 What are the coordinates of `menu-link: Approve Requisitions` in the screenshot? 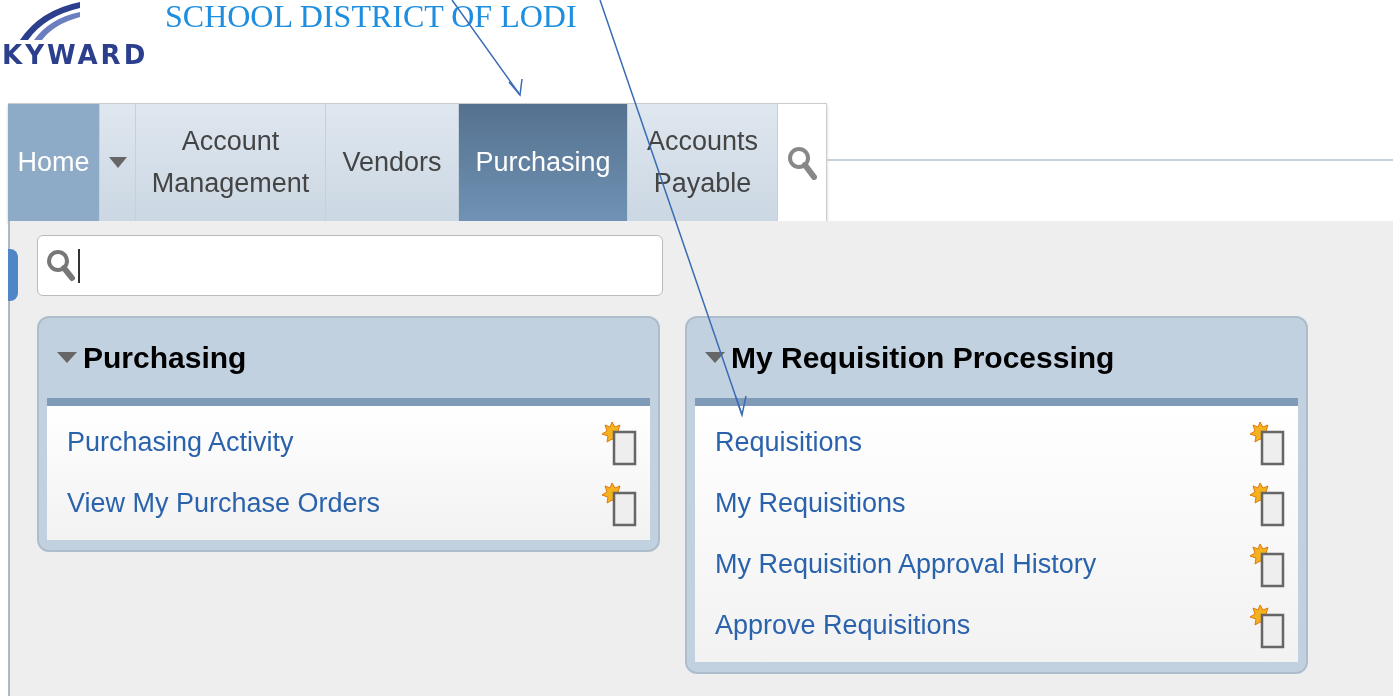 It's located at (843, 625).